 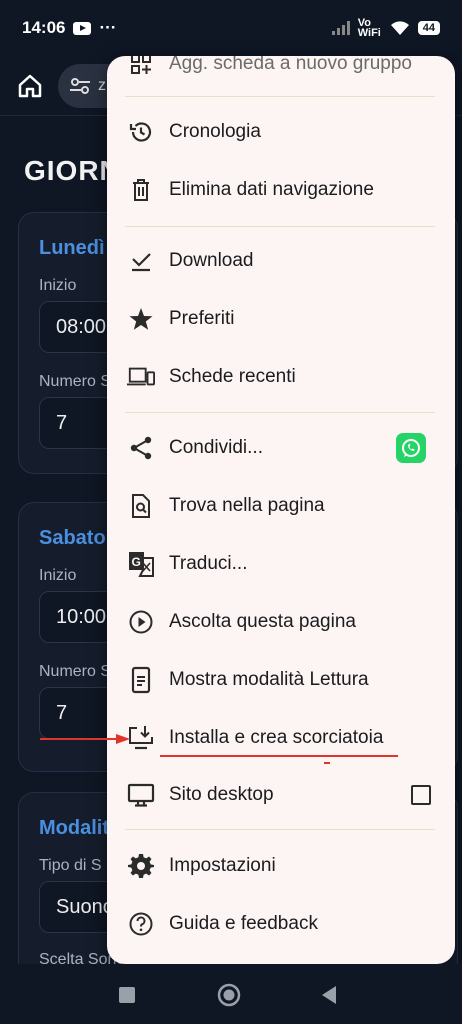 What do you see at coordinates (281, 132) in the screenshot?
I see `menu-item-history: Cronologia` at bounding box center [281, 132].